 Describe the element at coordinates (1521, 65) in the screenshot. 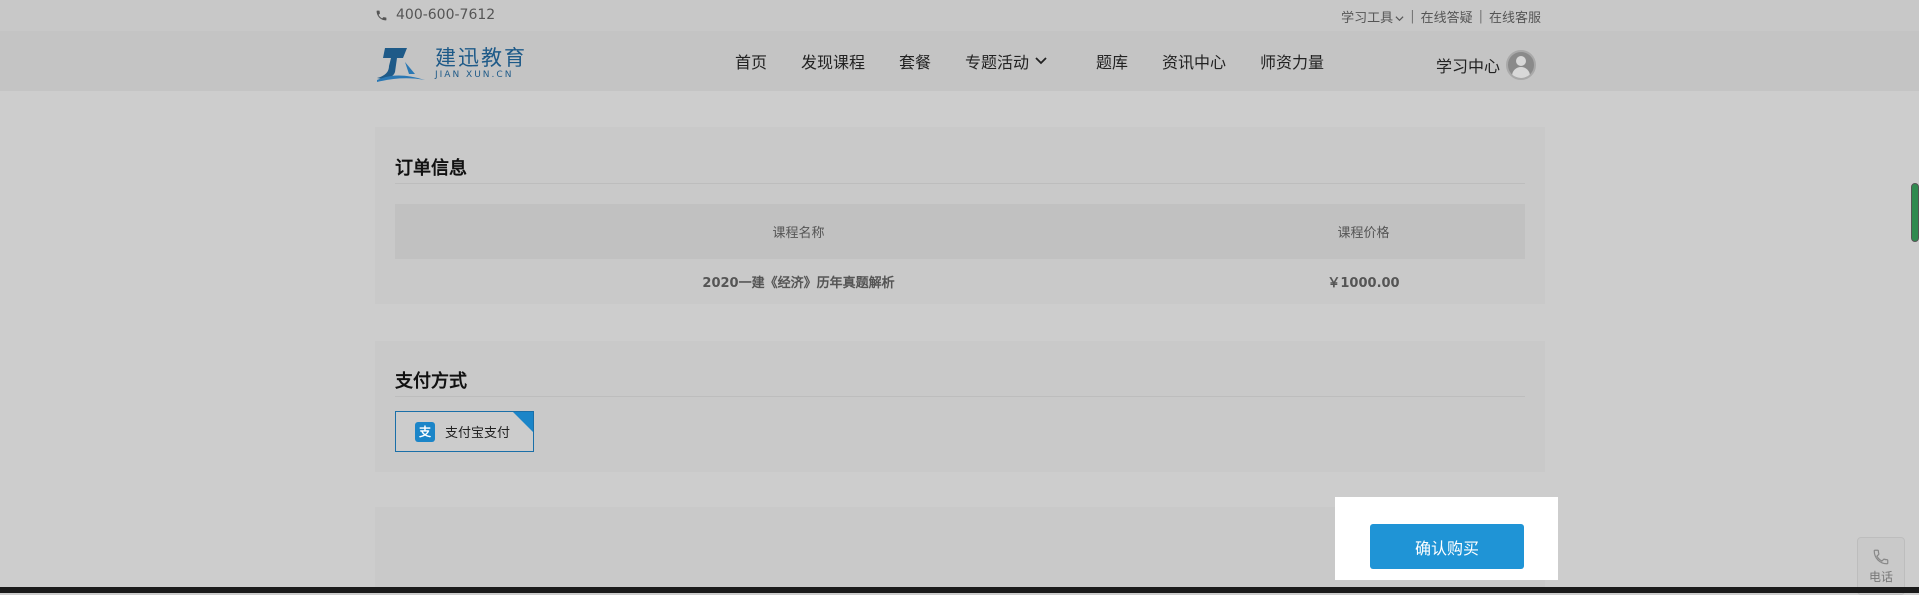

I see `avatar` at that location.